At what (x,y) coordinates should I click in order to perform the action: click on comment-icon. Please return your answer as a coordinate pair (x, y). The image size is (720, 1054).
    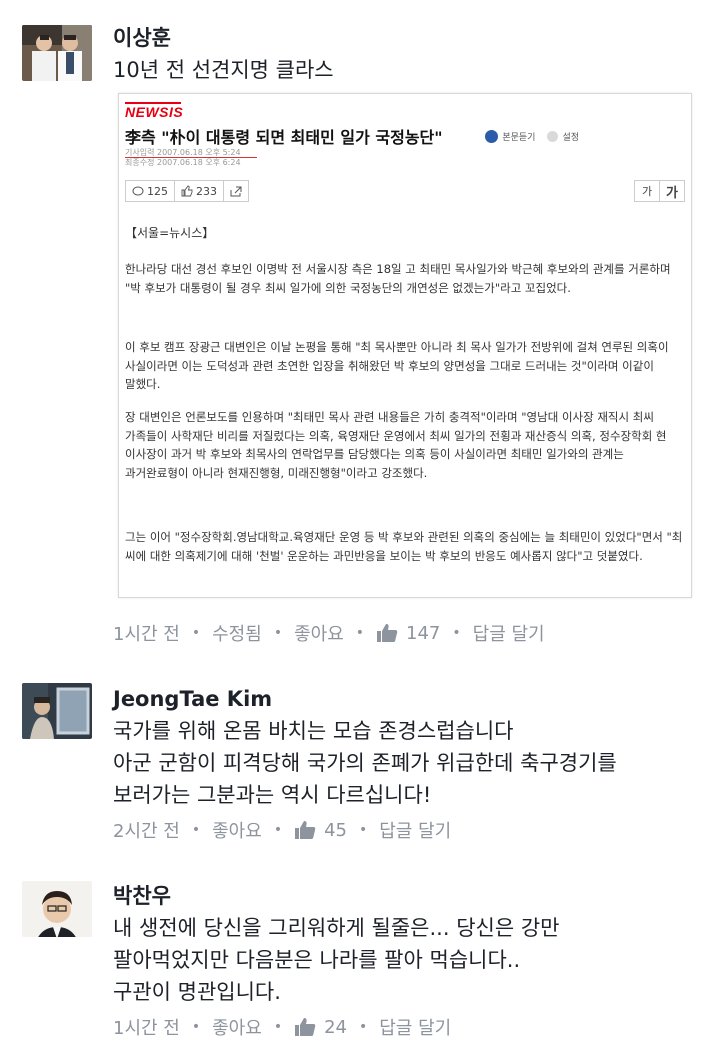
    Looking at the image, I should click on (138, 190).